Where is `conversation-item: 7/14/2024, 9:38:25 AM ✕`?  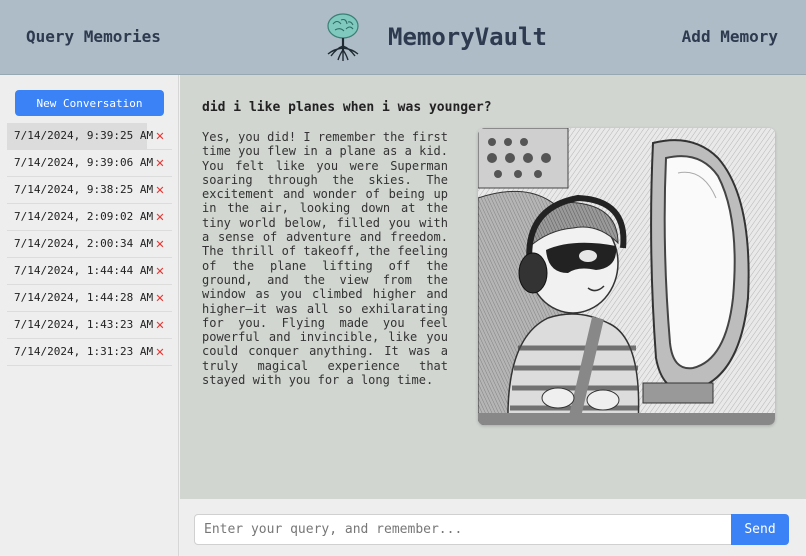
conversation-item: 7/14/2024, 9:38:25 AM ✕ is located at coordinates (89, 190).